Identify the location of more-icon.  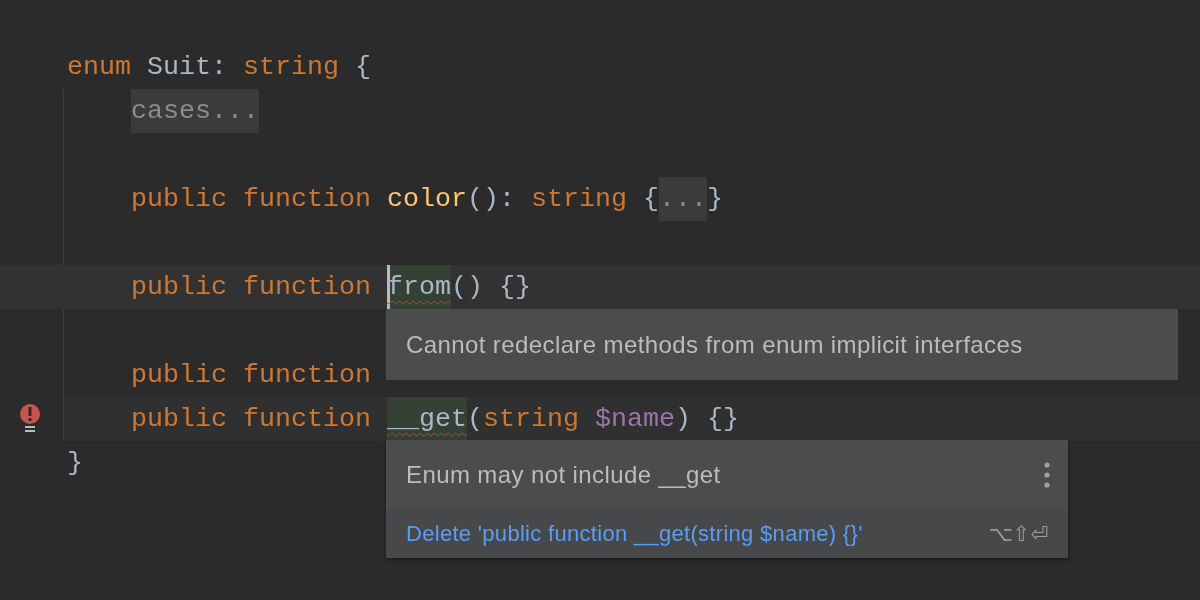
(1047, 475).